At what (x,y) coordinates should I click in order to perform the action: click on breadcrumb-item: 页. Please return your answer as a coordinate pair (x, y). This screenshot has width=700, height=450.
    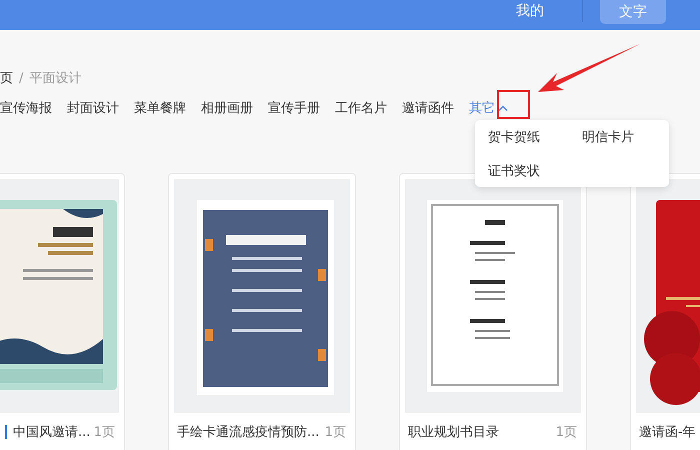
    Looking at the image, I should click on (6, 78).